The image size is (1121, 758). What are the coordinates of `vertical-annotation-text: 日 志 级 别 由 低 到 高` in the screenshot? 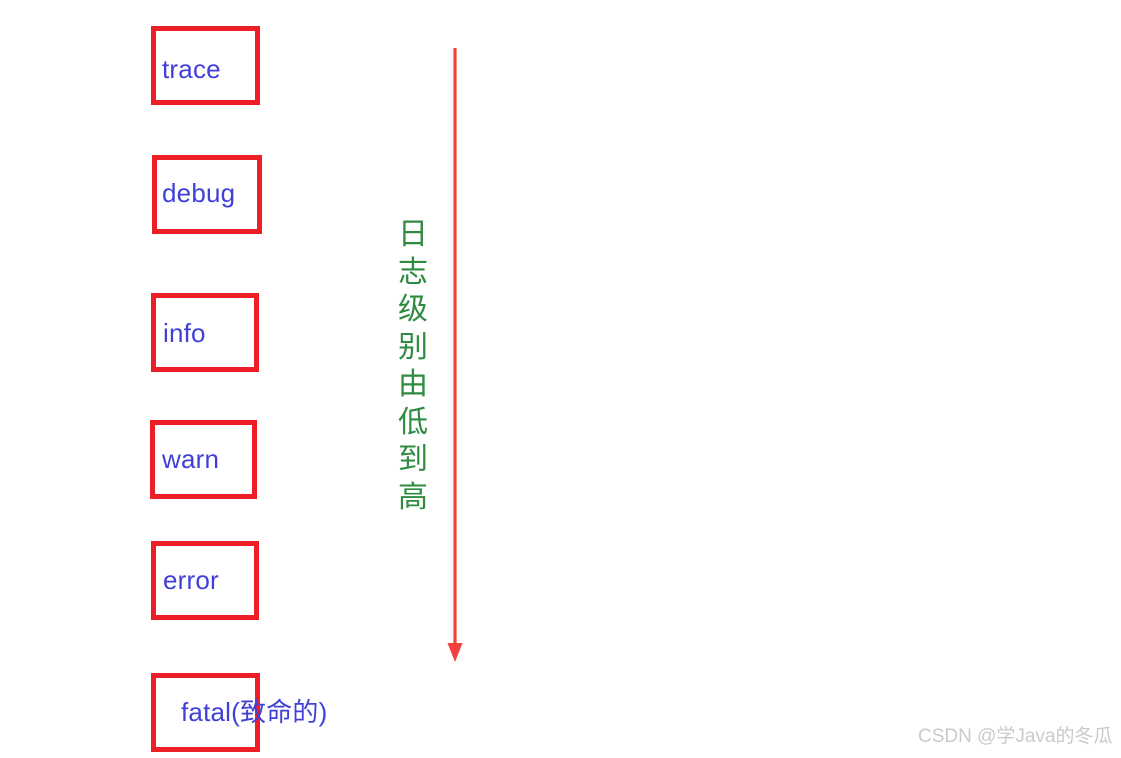 It's located at (413, 366).